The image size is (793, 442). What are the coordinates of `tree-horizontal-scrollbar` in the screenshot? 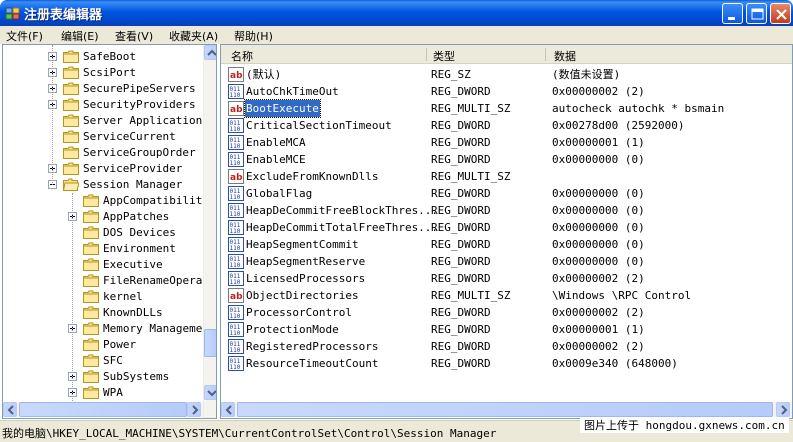 It's located at (103, 409).